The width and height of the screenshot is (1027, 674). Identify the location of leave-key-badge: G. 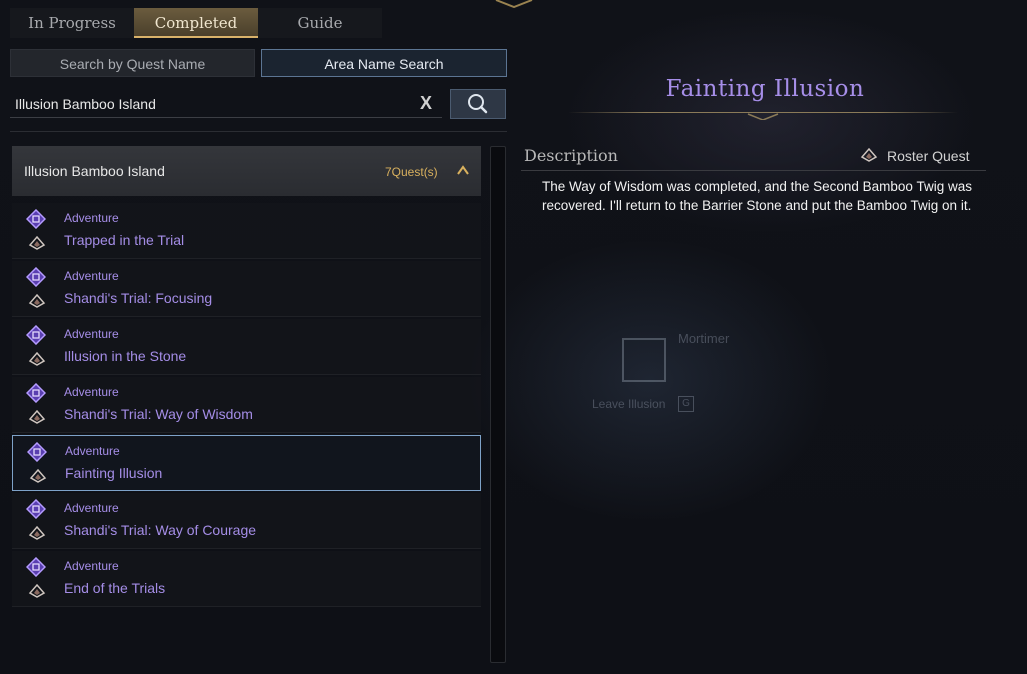
(686, 404).